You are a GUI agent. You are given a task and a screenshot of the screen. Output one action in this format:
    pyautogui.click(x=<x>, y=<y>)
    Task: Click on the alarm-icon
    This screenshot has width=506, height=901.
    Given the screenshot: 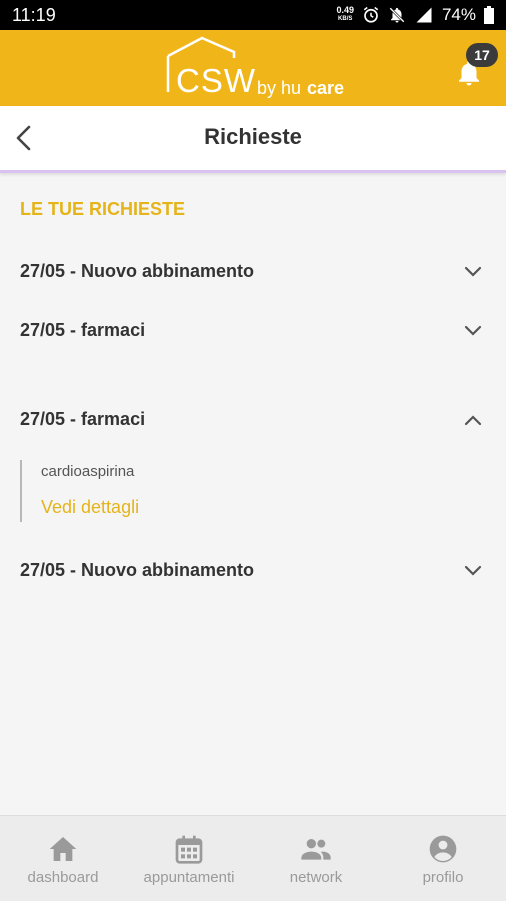 What is the action you would take?
    pyautogui.click(x=371, y=14)
    